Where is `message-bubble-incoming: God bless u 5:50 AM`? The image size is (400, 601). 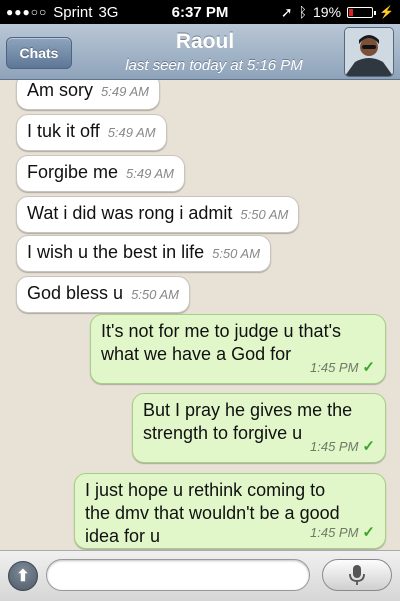 message-bubble-incoming: God bless u 5:50 AM is located at coordinates (103, 294).